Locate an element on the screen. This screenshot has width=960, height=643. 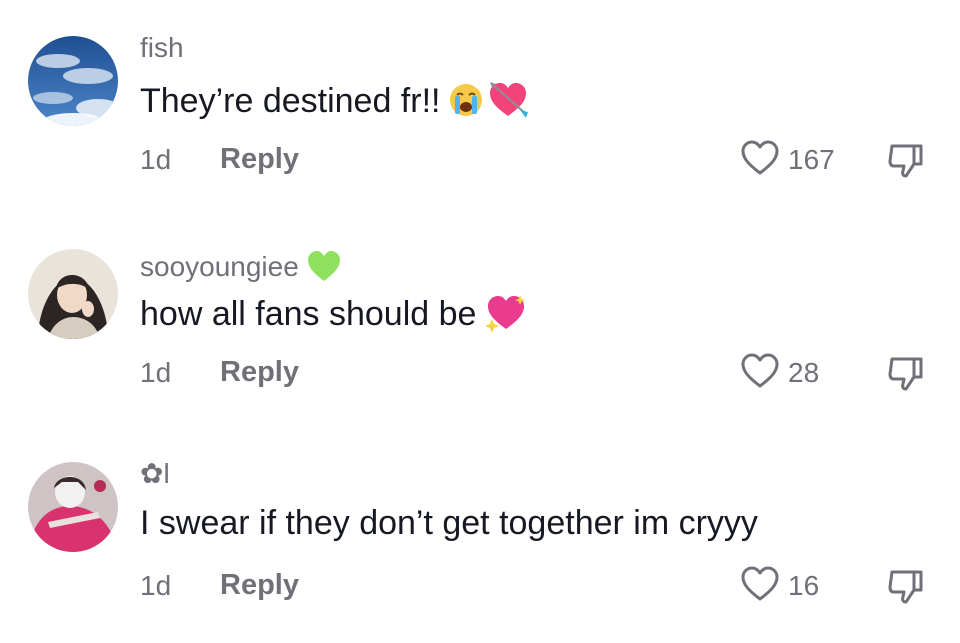
comment-username: sooyoungiee is located at coordinates (241, 268).